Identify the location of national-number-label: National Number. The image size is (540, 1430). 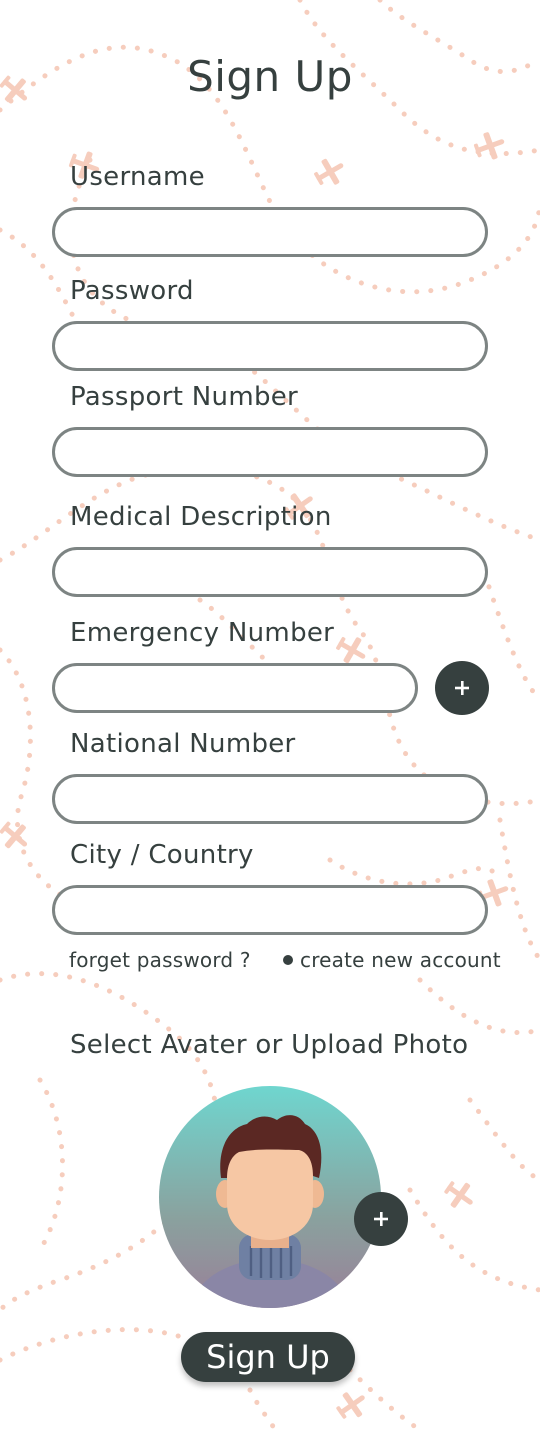
(183, 744).